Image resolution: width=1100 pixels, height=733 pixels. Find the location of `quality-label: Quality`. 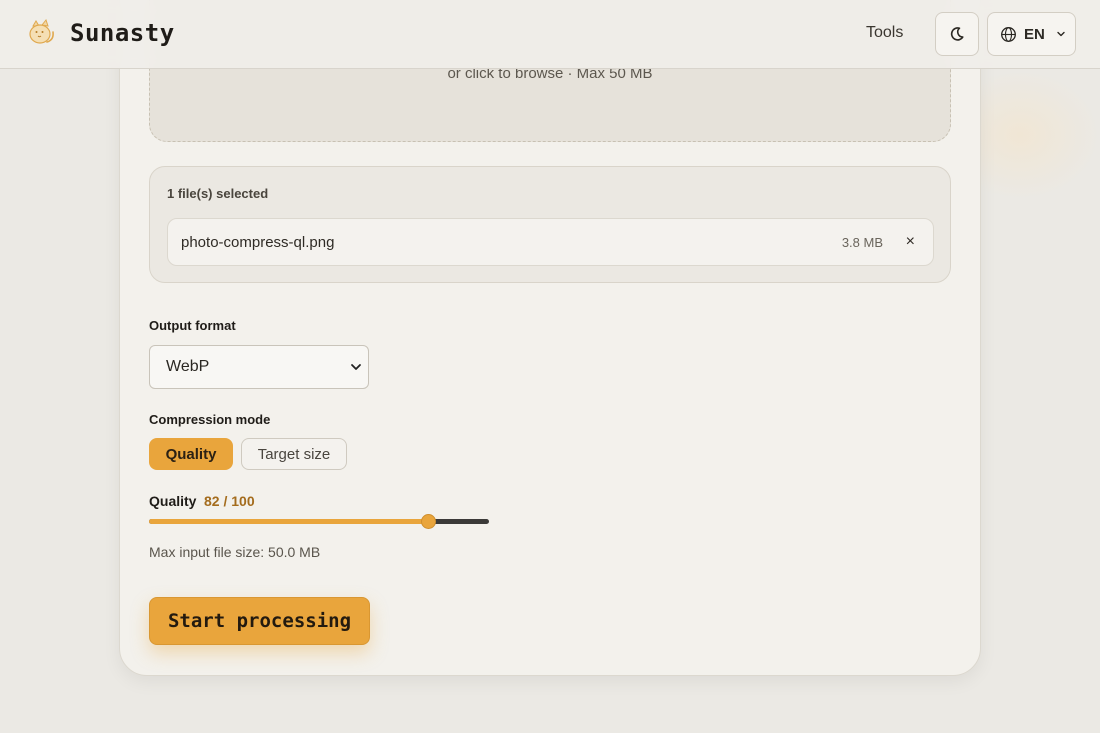

quality-label: Quality is located at coordinates (173, 501).